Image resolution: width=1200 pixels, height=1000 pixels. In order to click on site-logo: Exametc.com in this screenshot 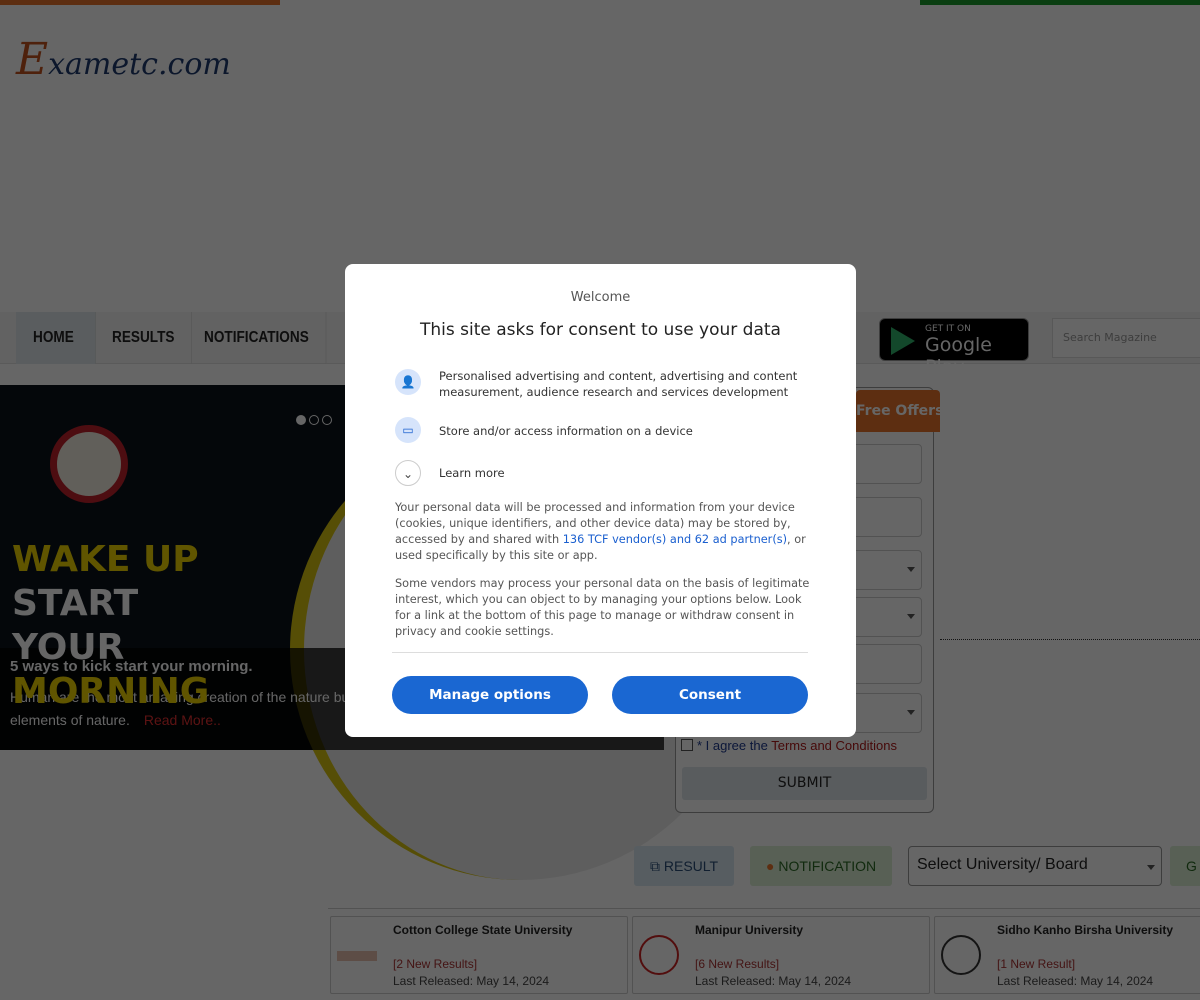, I will do `click(123, 59)`.